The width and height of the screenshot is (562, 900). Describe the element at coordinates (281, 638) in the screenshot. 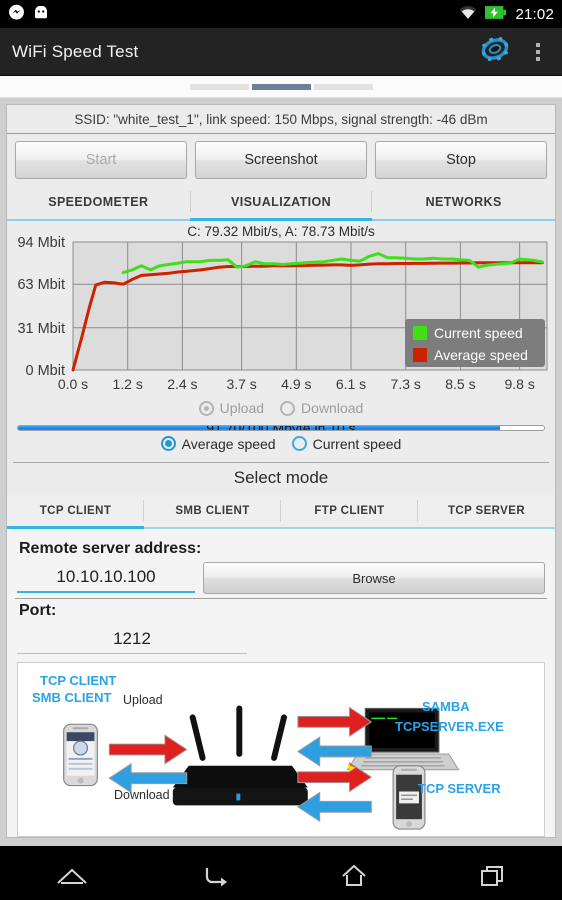

I see `port-row` at that location.